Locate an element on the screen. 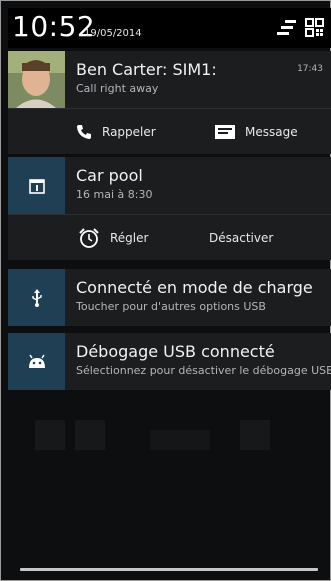 This screenshot has height=581, width=331. notification-title: Ben Carter: SIM1: is located at coordinates (146, 69).